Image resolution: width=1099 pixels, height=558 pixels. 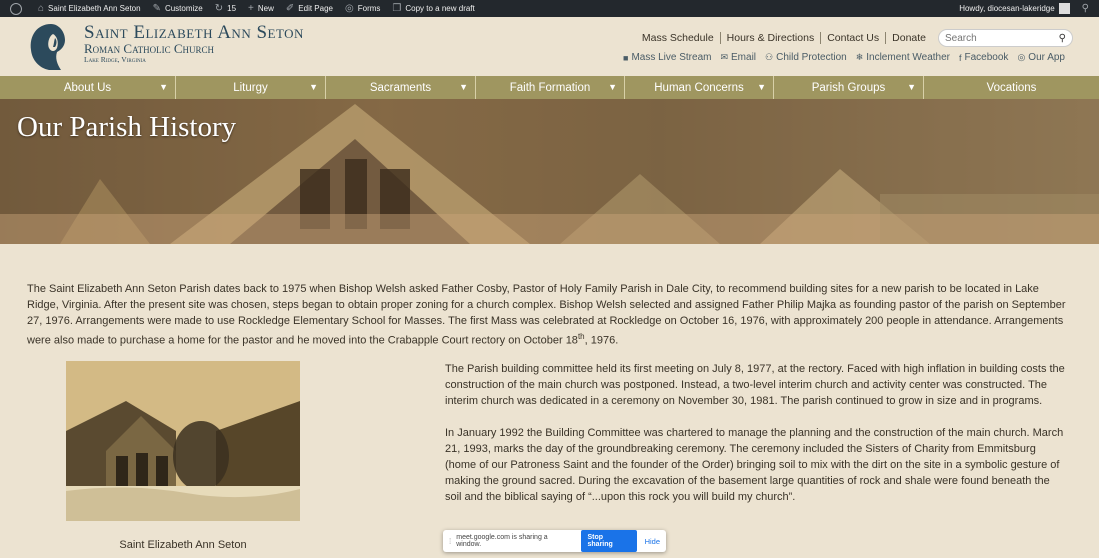 I want to click on link-hours-directions: Hours & Directions, so click(x=770, y=38).